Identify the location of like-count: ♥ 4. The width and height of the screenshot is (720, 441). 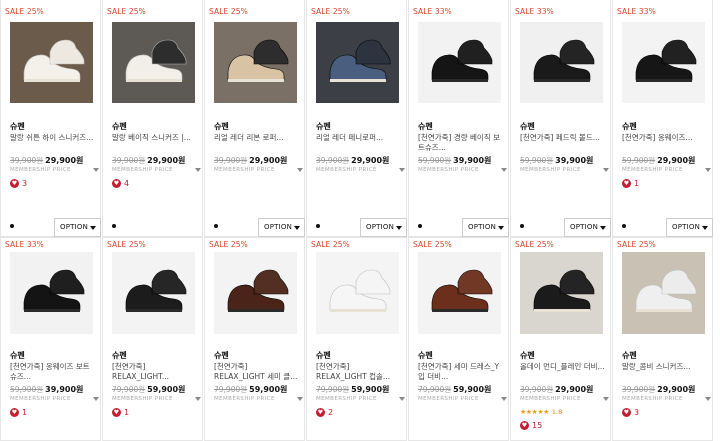
(120, 183).